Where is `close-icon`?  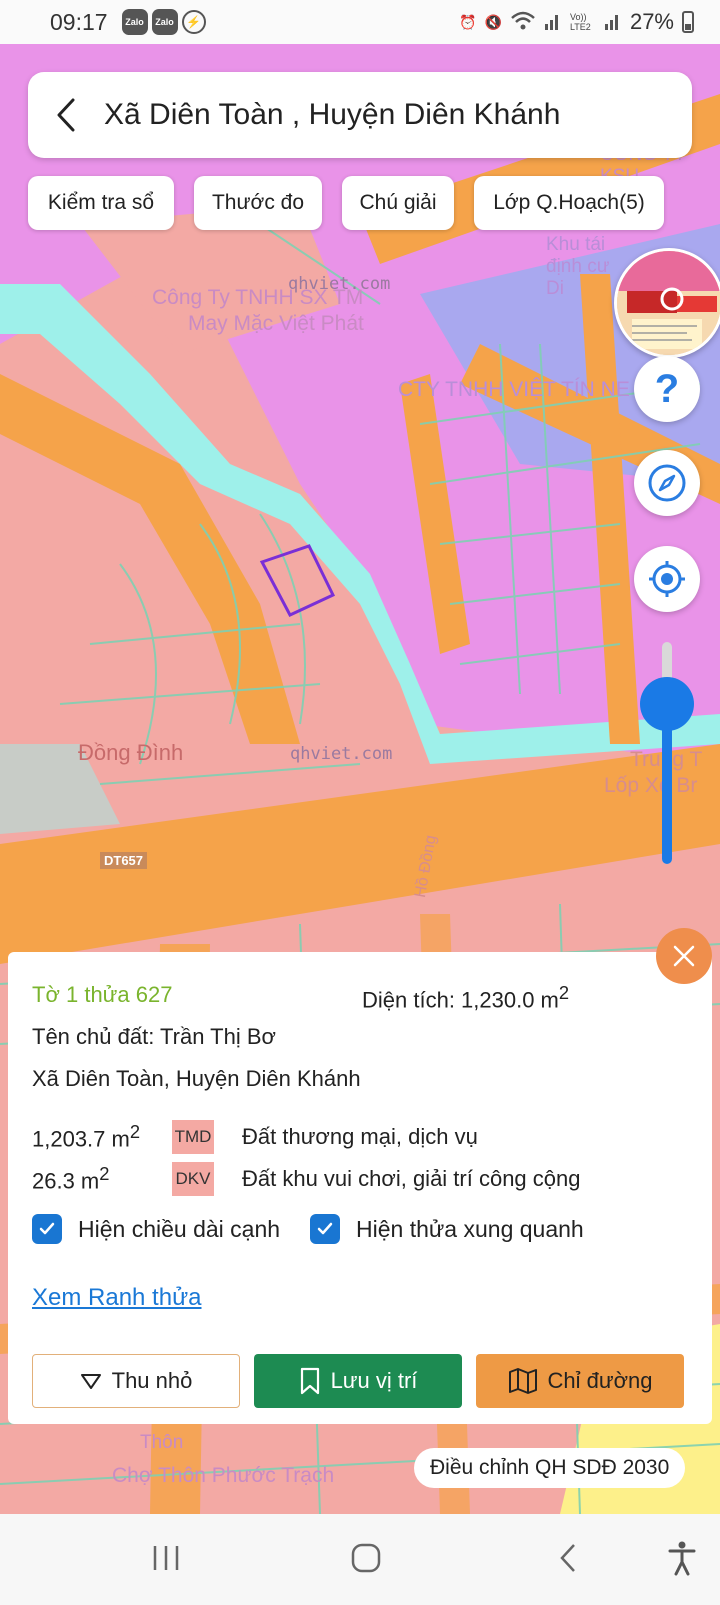 close-icon is located at coordinates (684, 956).